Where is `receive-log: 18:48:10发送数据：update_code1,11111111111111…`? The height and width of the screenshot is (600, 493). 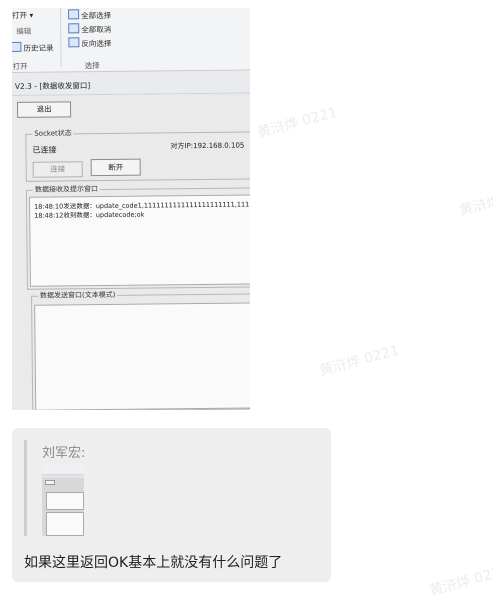
receive-log: 18:48:10发送数据：update_code1,11111111111111… is located at coordinates (139, 240).